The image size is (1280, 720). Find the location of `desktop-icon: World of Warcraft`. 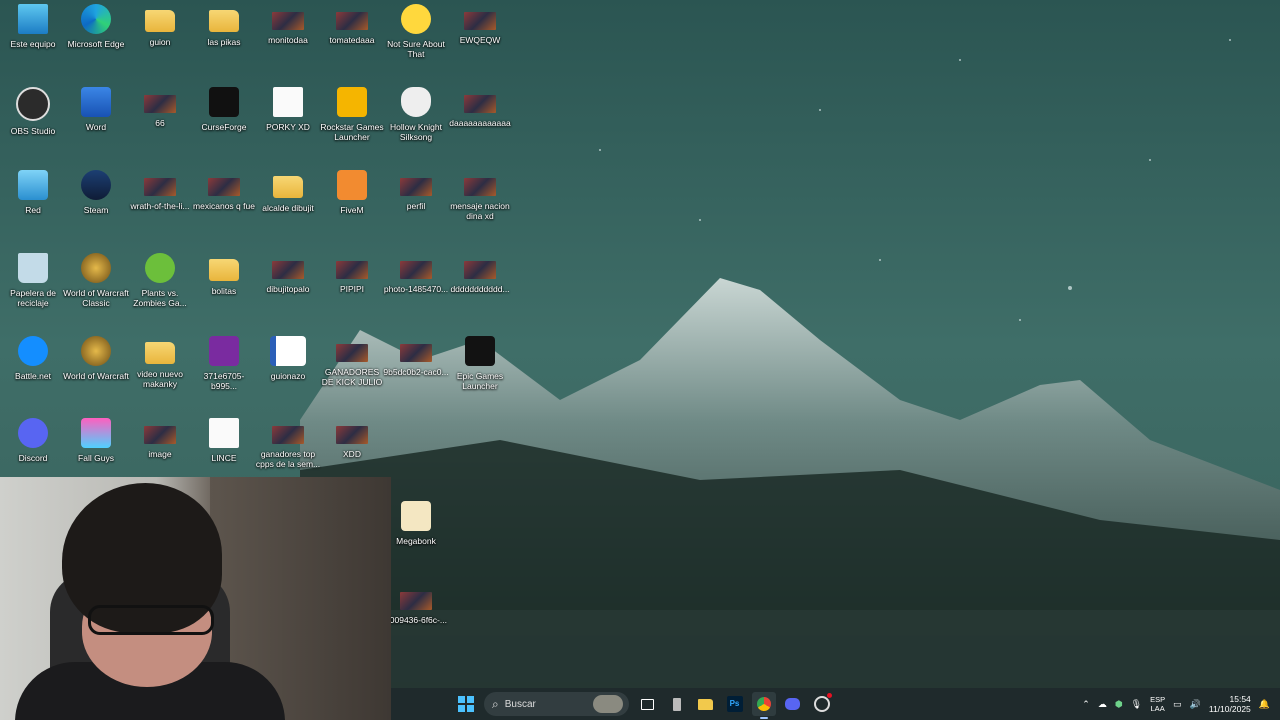

desktop-icon: World of Warcraft is located at coordinates (96, 372).